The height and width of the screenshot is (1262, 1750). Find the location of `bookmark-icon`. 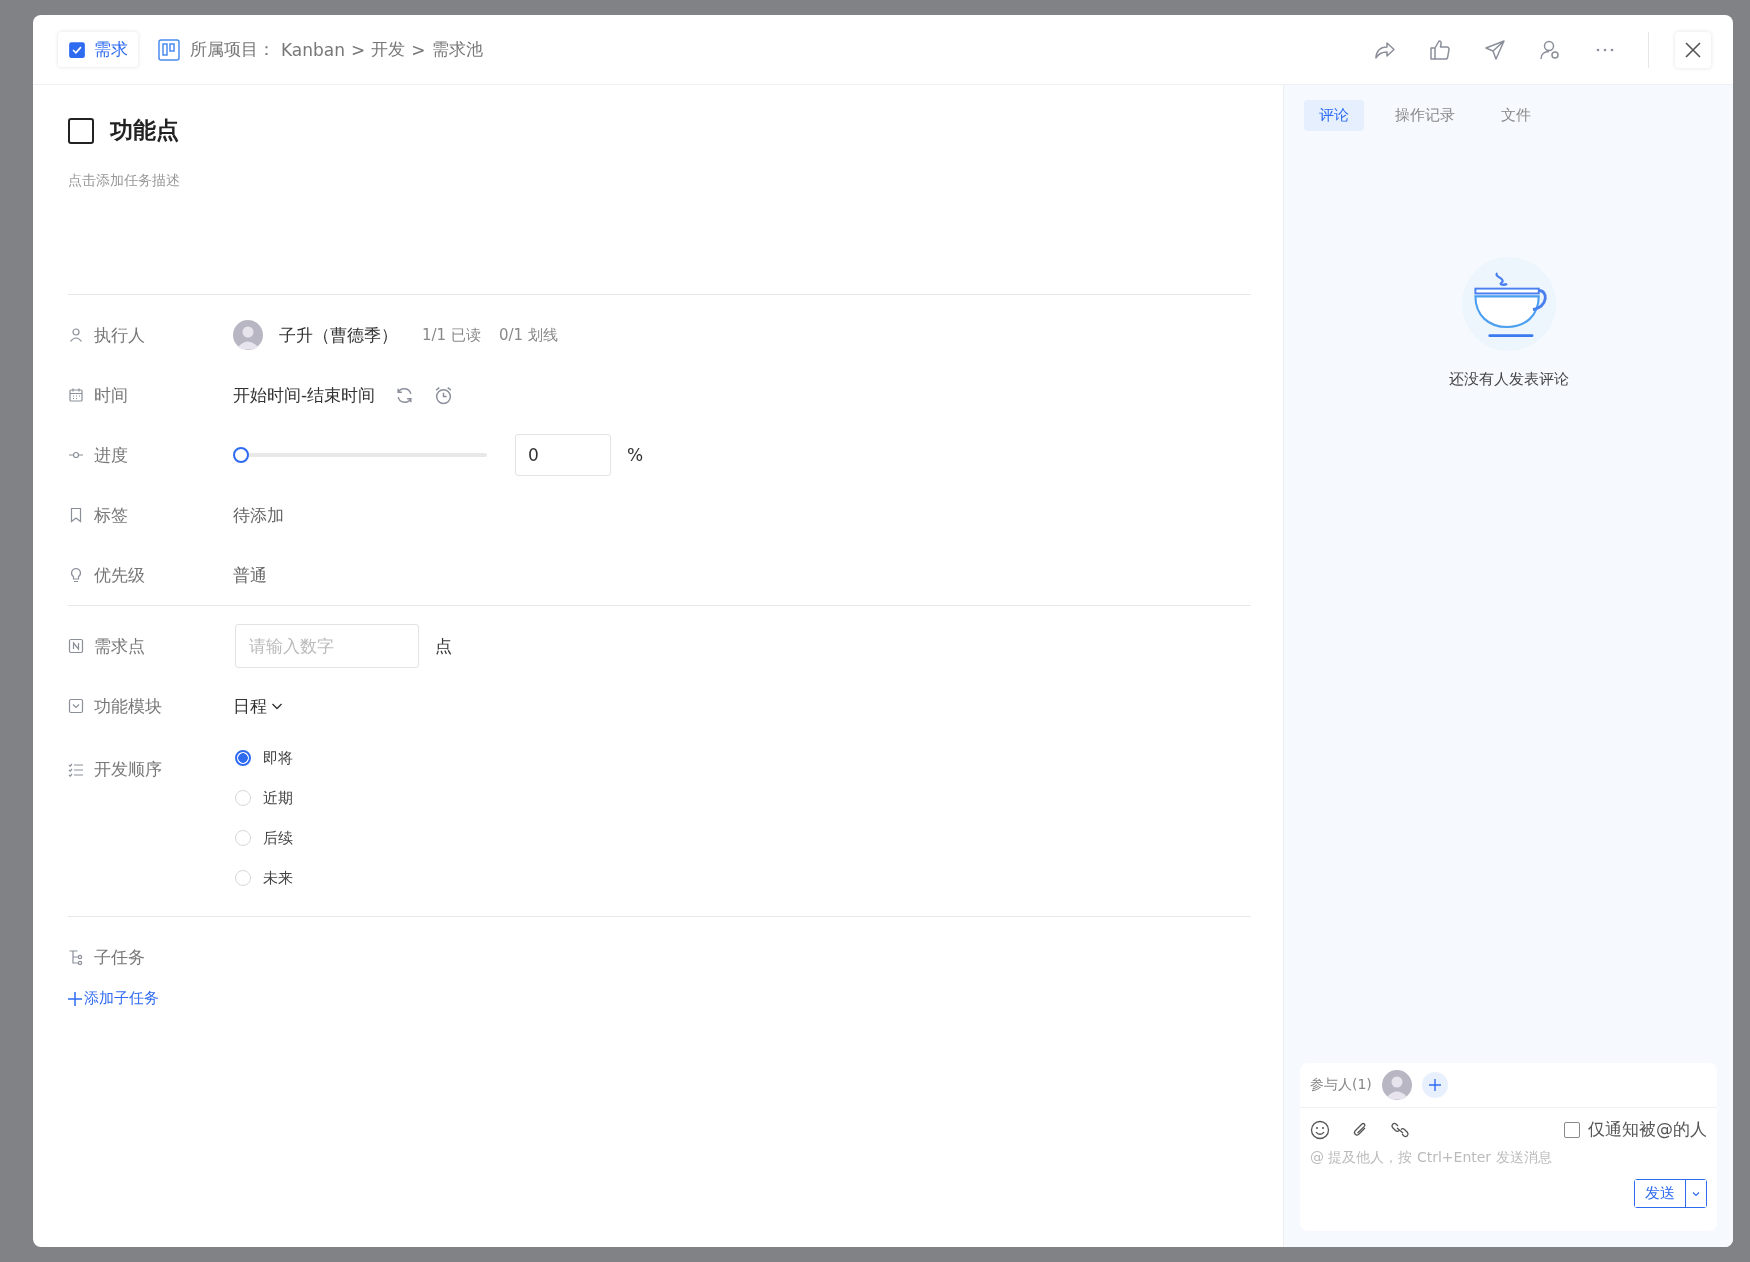

bookmark-icon is located at coordinates (76, 515).